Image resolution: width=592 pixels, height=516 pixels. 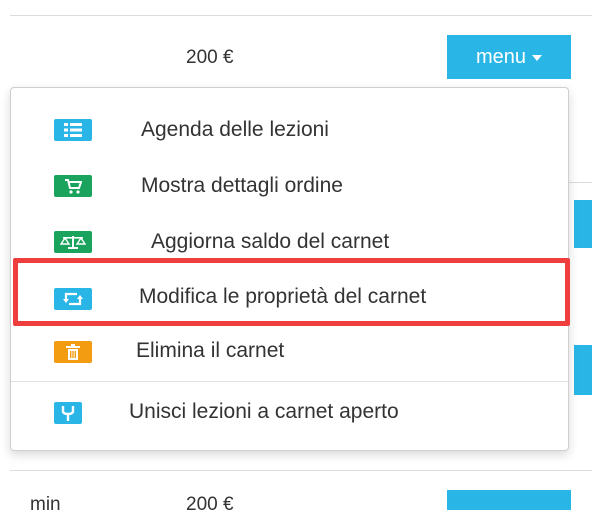 I want to click on caret-down-icon, so click(x=537, y=58).